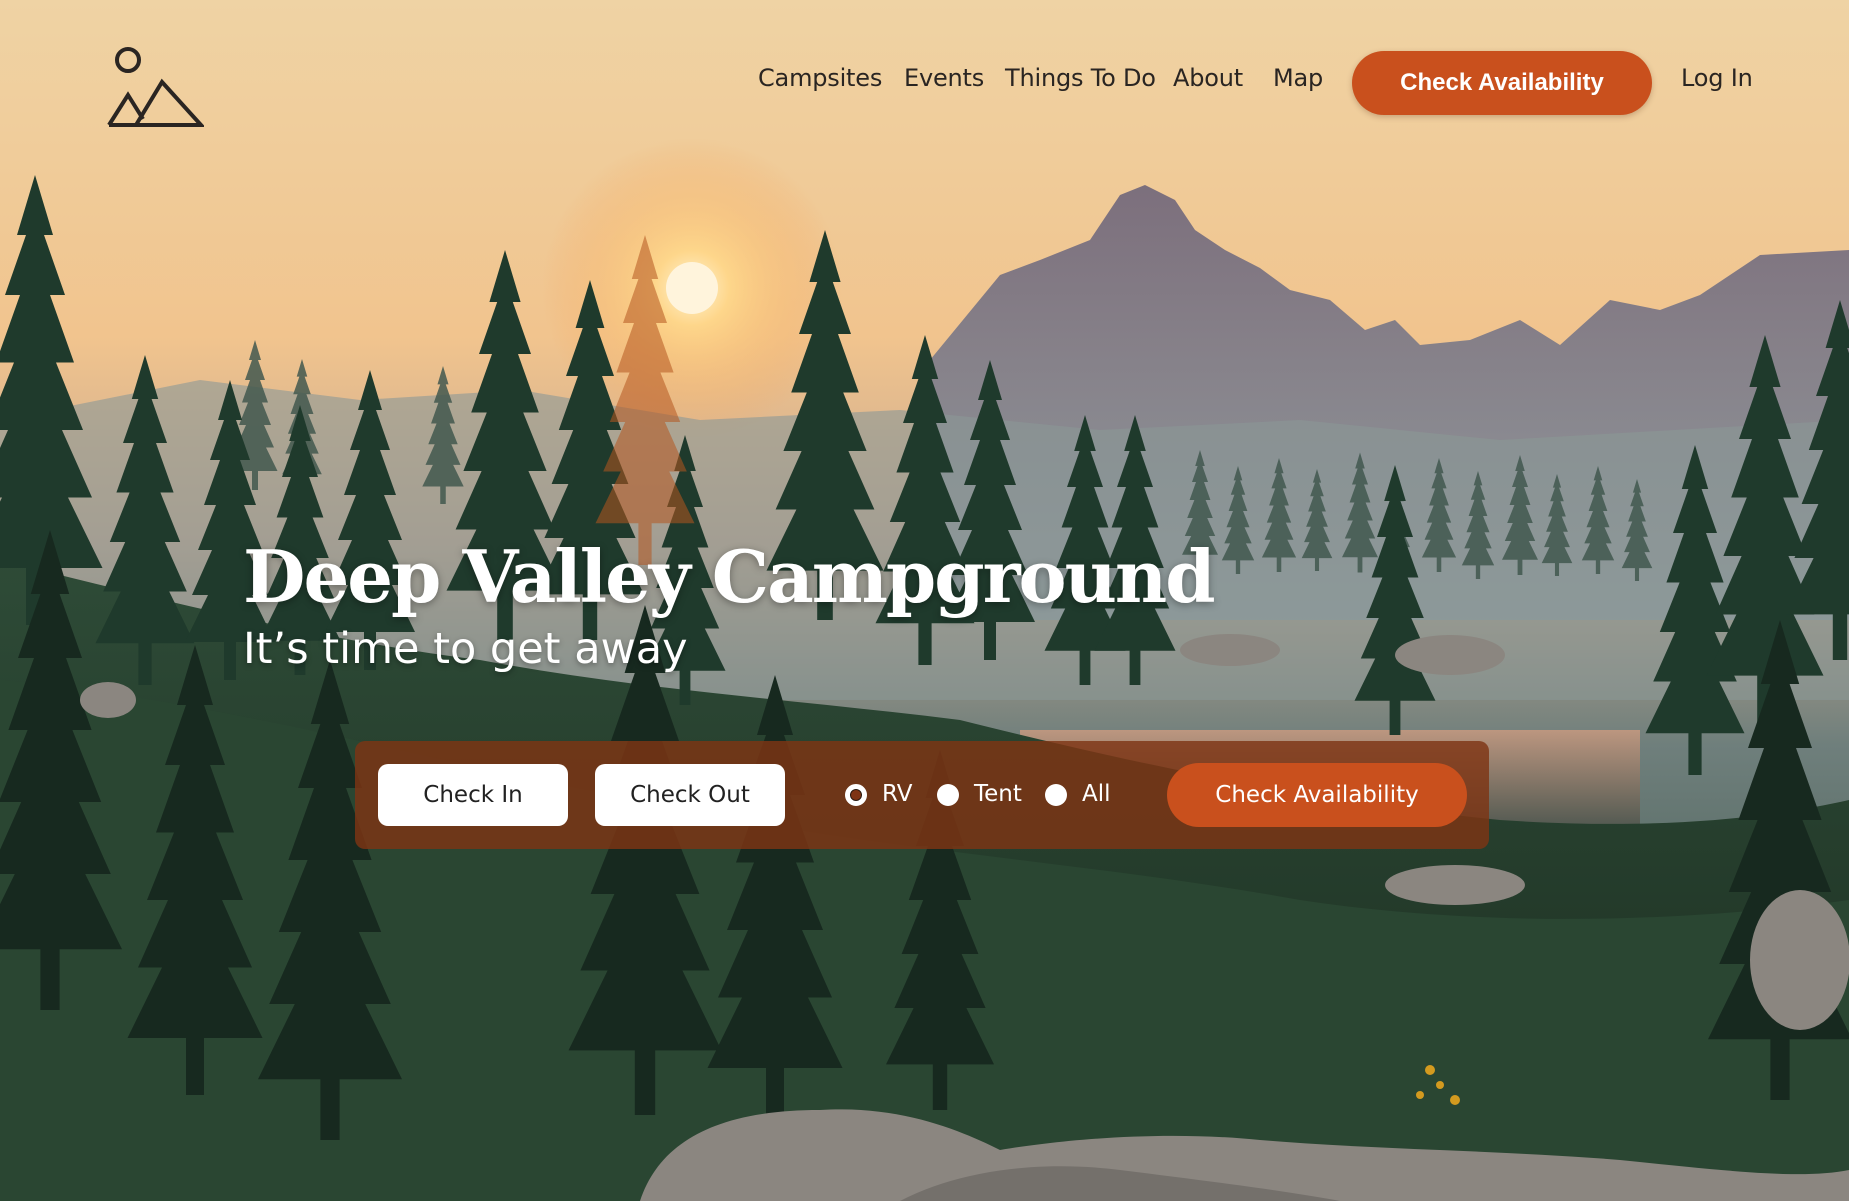 Image resolution: width=1849 pixels, height=1201 pixels. I want to click on radio-rv, so click(856, 795).